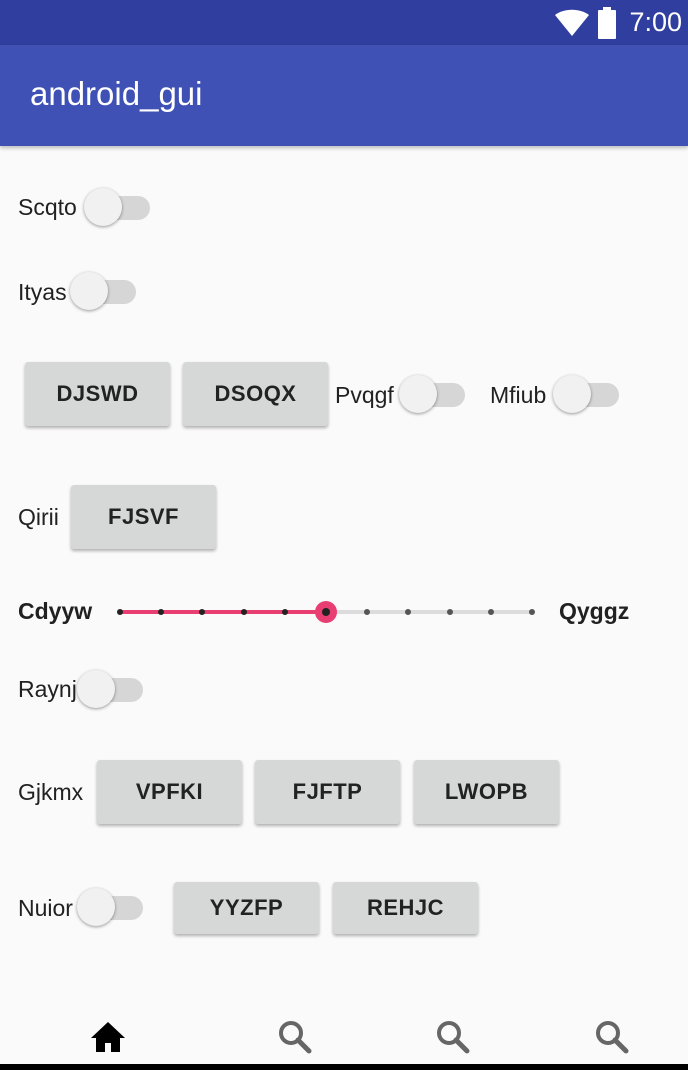  Describe the element at coordinates (344, 95) in the screenshot. I see `app-bar: android_gui` at that location.